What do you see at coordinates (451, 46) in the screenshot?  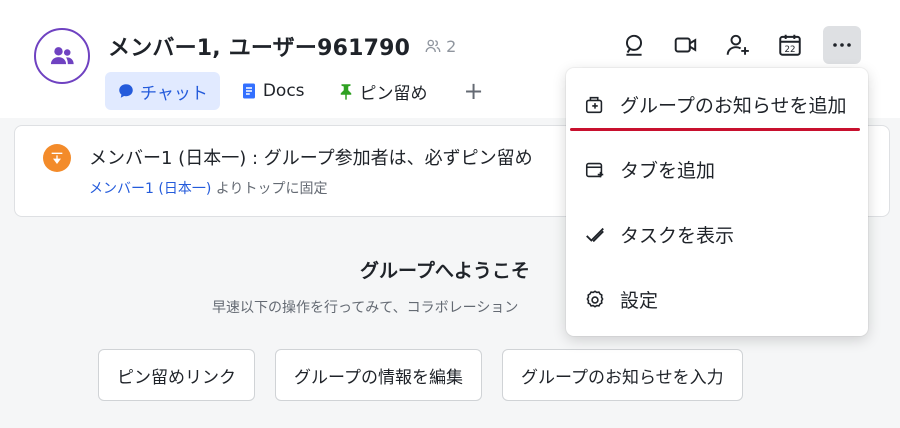 I see `member-count-value: 2` at bounding box center [451, 46].